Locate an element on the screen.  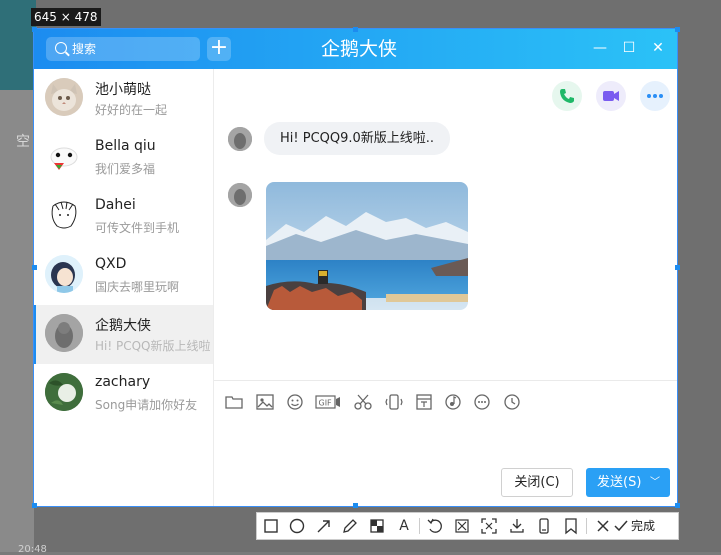
gif-icon: GIF is located at coordinates (328, 402).